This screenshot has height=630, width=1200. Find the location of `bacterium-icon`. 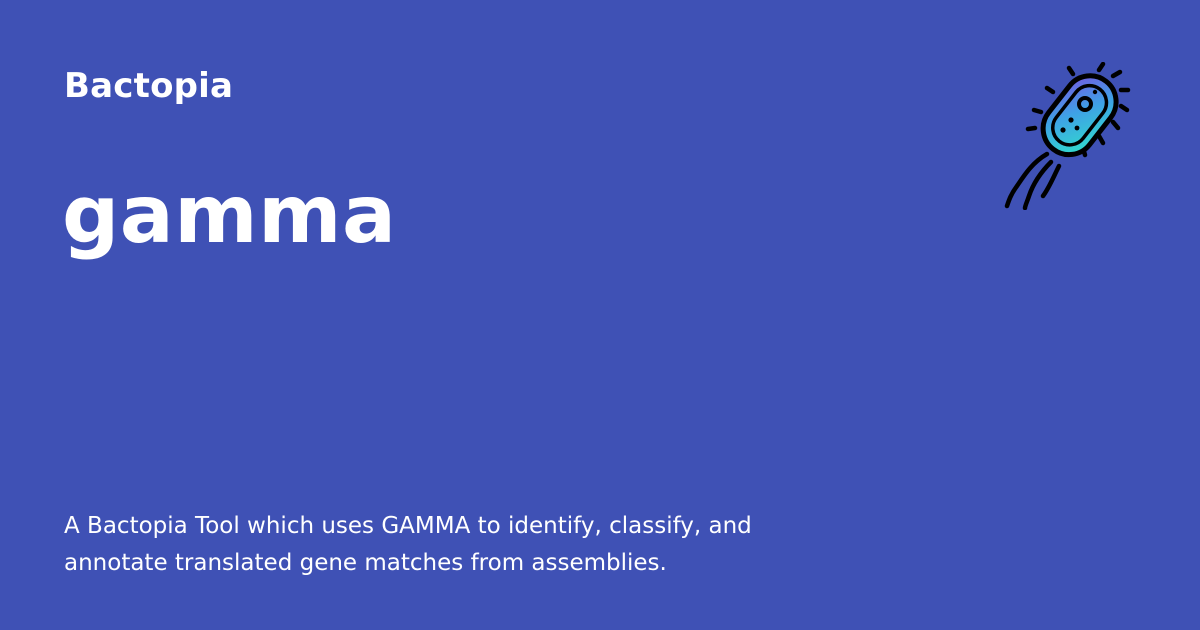

bacterium-icon is located at coordinates (1068, 136).